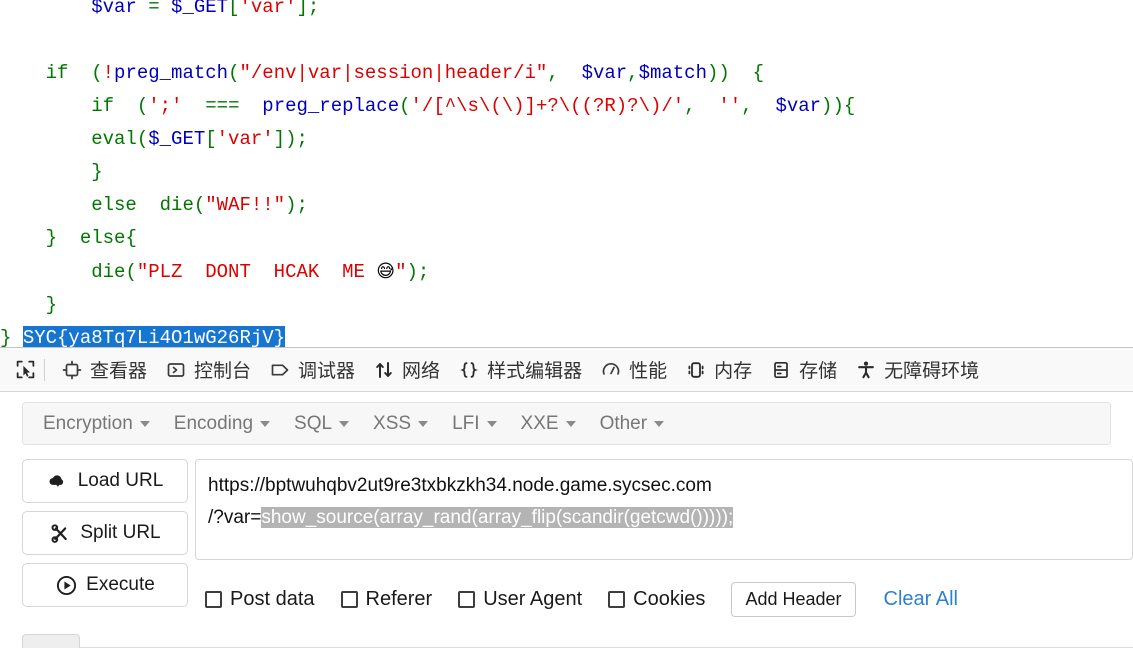 Image resolution: width=1133 pixels, height=672 pixels. What do you see at coordinates (105, 533) in the screenshot?
I see `split-url-button: Split URL` at bounding box center [105, 533].